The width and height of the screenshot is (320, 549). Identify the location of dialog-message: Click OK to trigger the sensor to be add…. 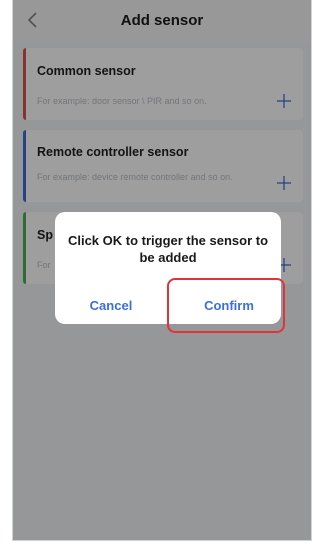
(168, 249).